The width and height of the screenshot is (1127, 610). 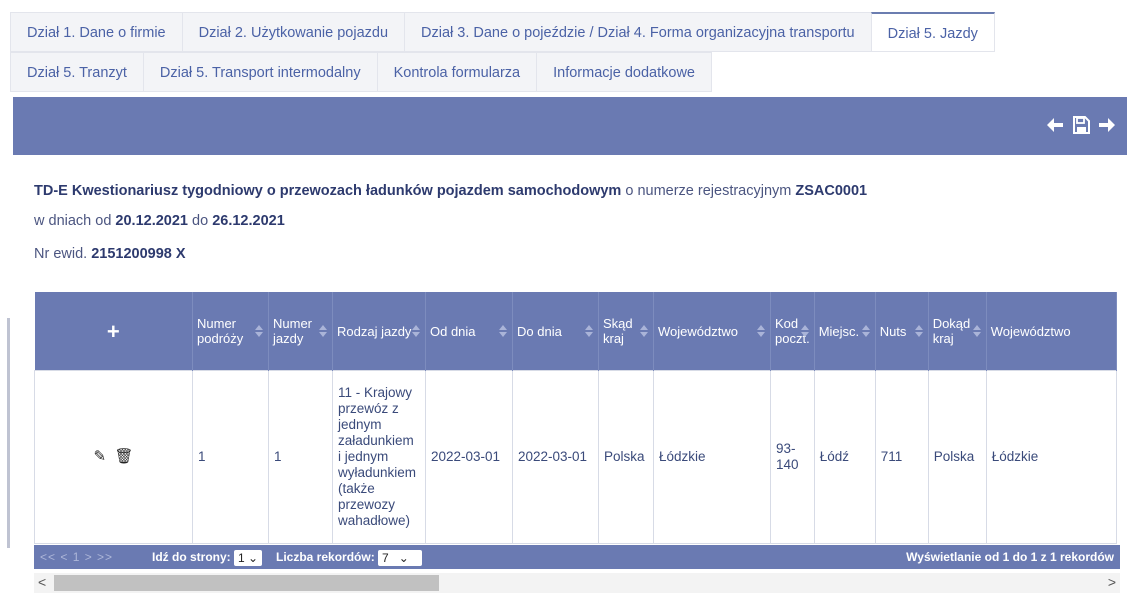 I want to click on edit-icon: ✎, so click(x=100, y=456).